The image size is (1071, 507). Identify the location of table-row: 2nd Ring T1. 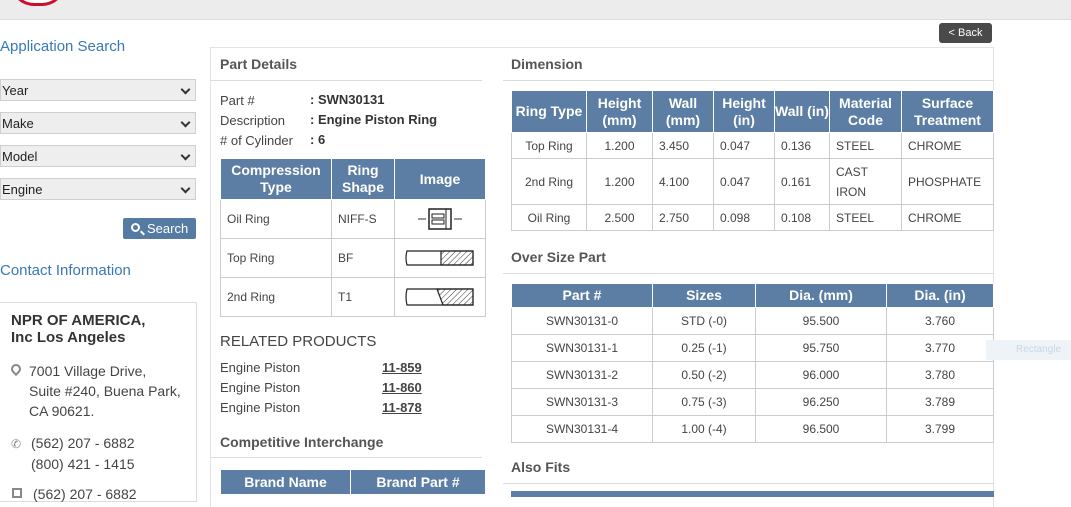
(353, 297).